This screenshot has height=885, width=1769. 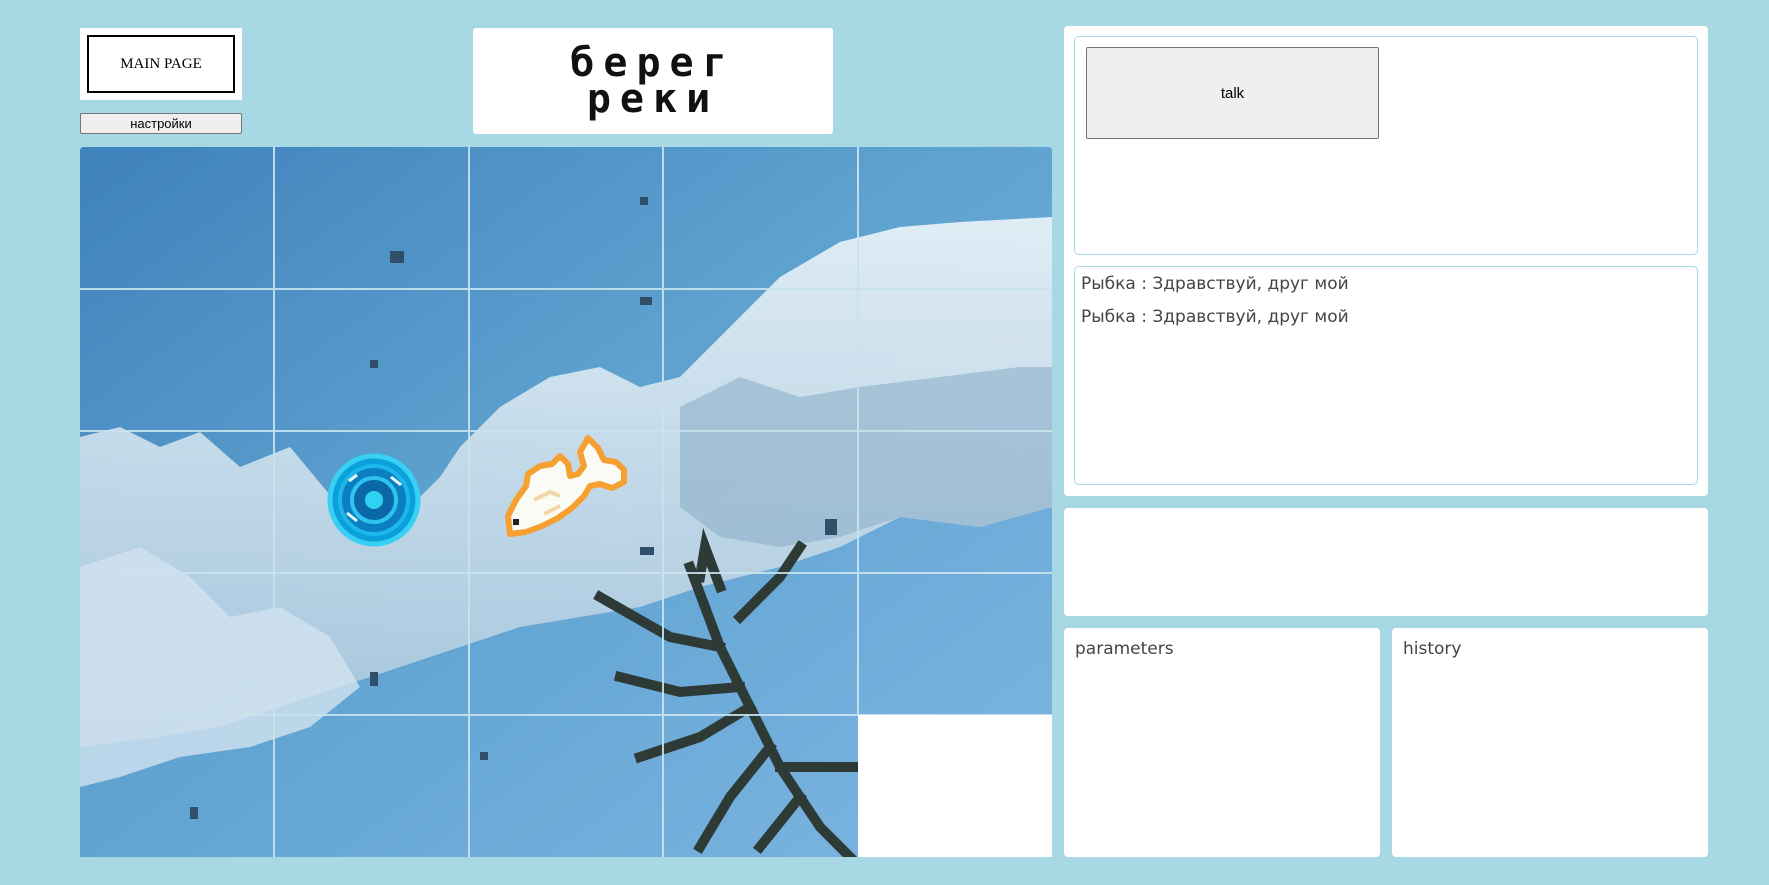 I want to click on settings-button: настройки, so click(x=161, y=123).